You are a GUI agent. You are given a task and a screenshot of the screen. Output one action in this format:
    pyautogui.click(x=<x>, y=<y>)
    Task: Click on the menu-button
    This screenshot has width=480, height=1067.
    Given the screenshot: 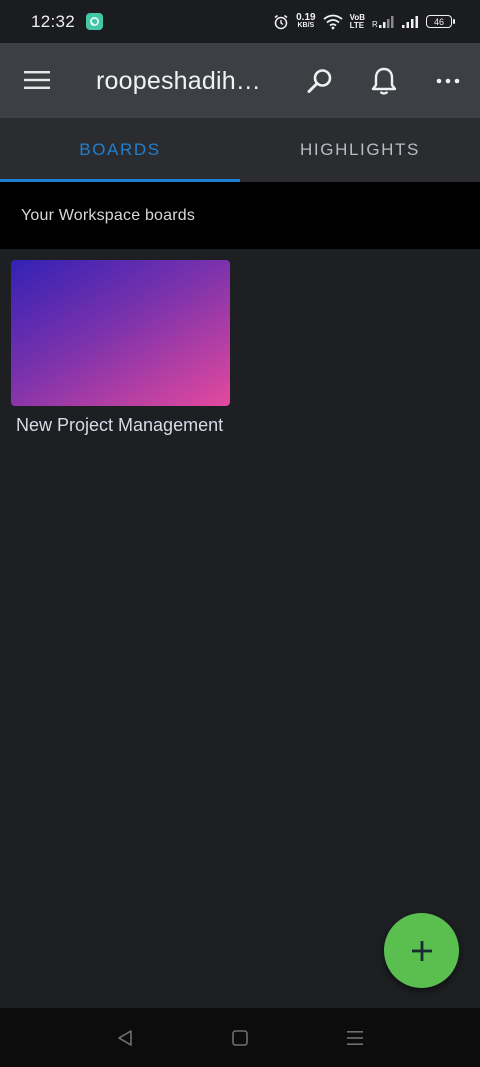 What is the action you would take?
    pyautogui.click(x=37, y=80)
    